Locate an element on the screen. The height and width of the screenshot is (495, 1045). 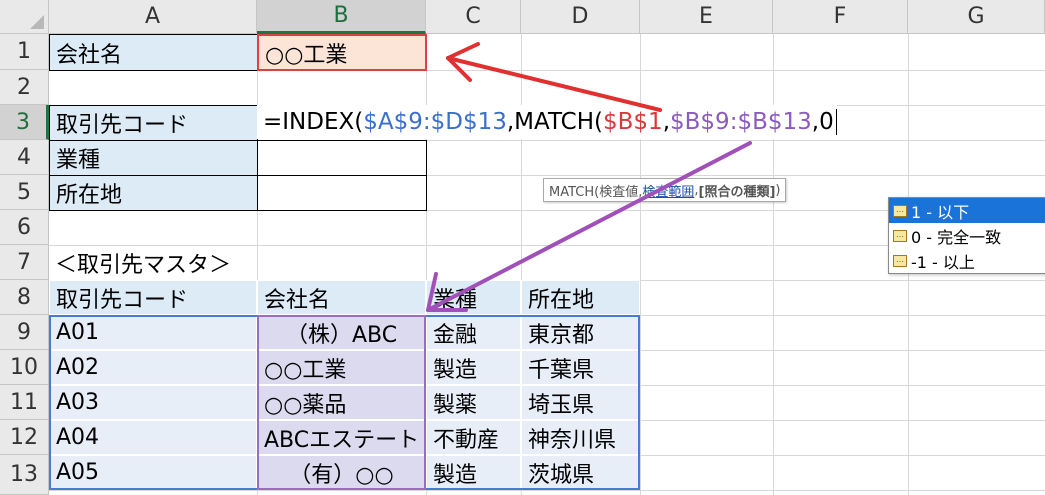
formula-part-match: ,MATCH( is located at coordinates (555, 122).